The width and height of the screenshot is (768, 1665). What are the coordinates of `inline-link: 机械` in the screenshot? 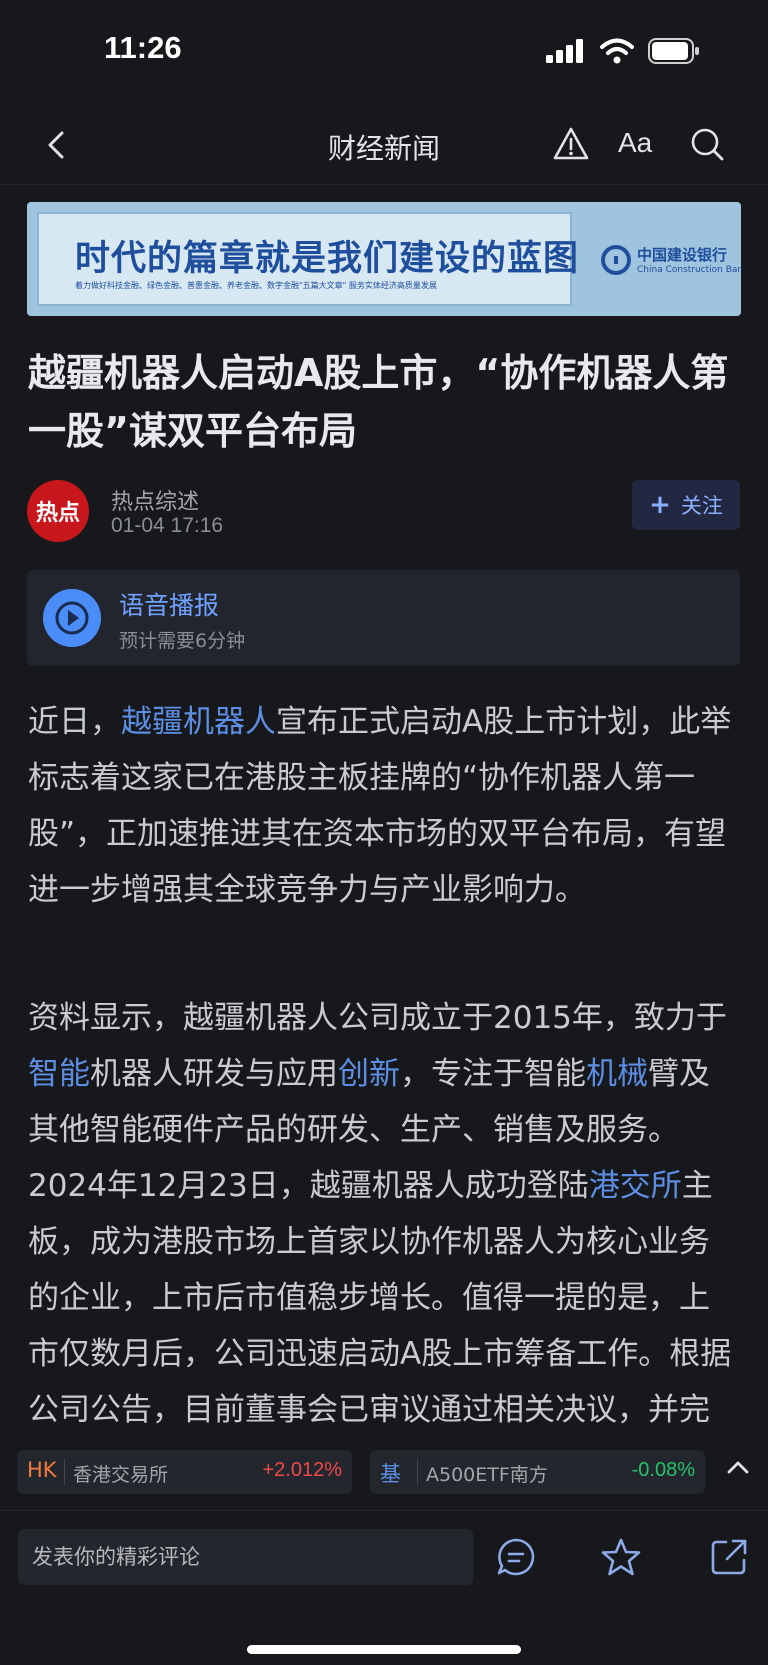 It's located at (617, 1074).